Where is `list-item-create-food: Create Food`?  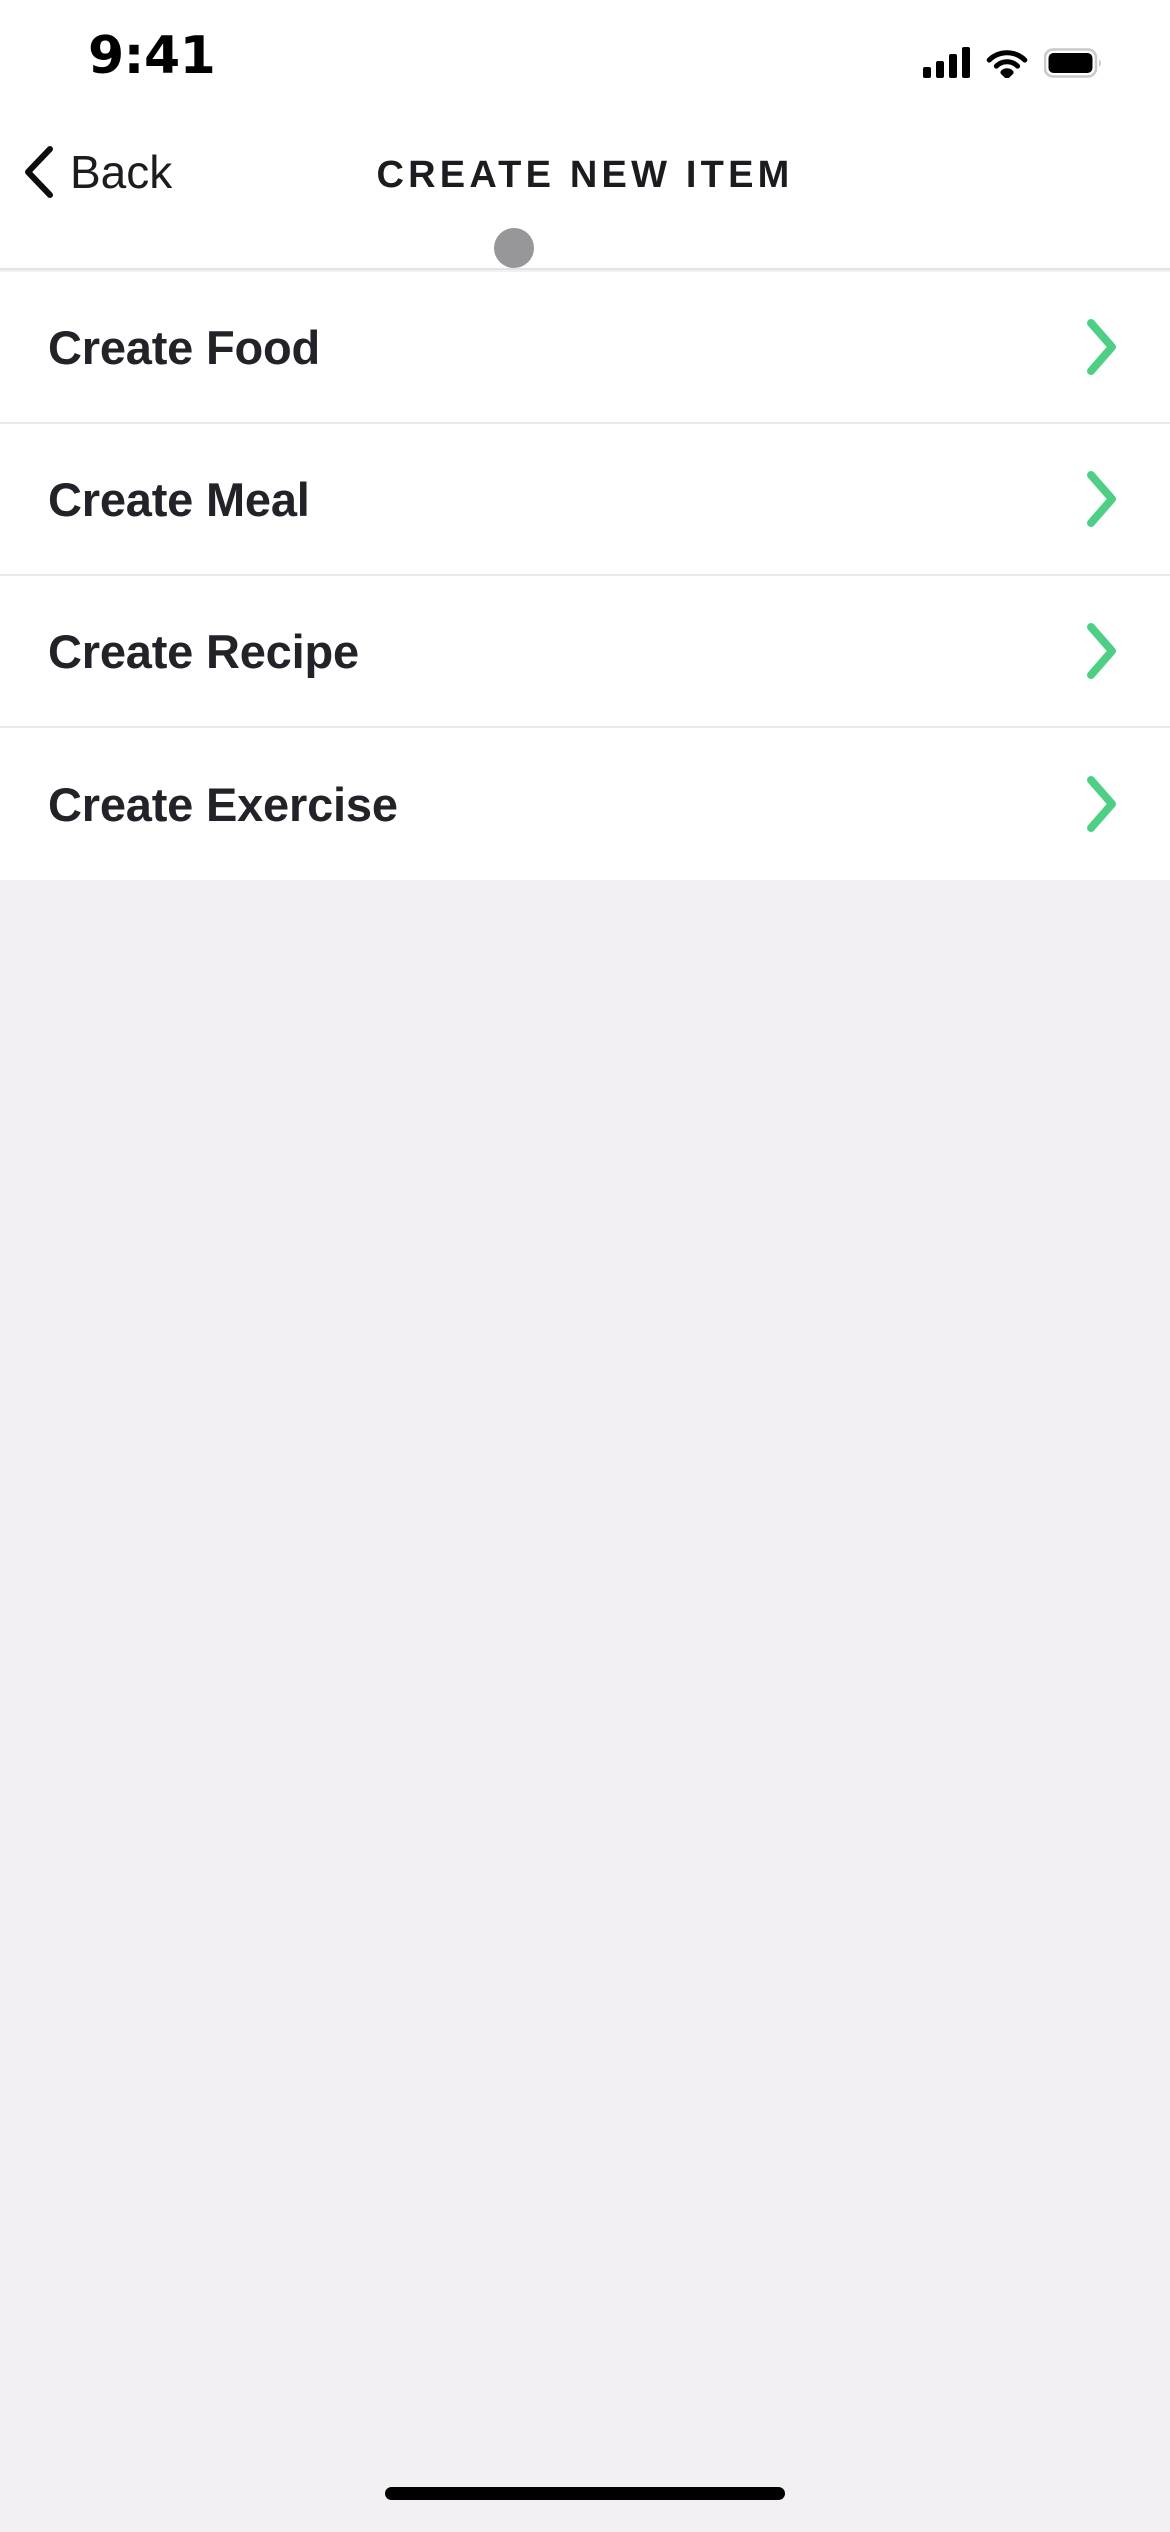
list-item-create-food: Create Food is located at coordinates (585, 348).